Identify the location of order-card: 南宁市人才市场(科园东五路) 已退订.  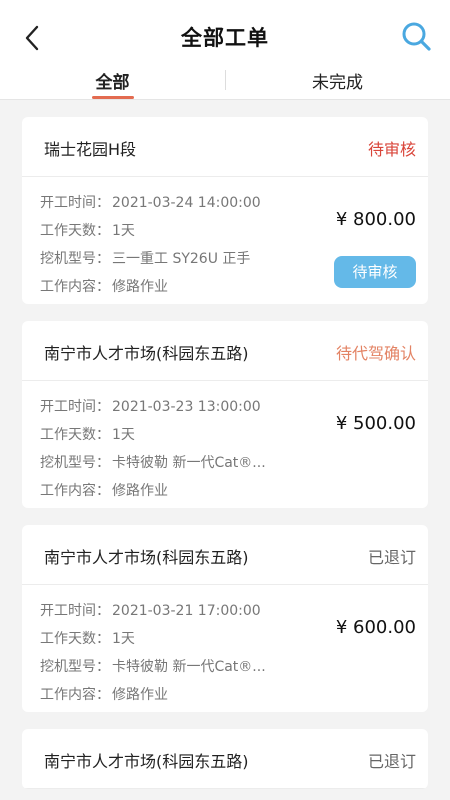
(225, 759).